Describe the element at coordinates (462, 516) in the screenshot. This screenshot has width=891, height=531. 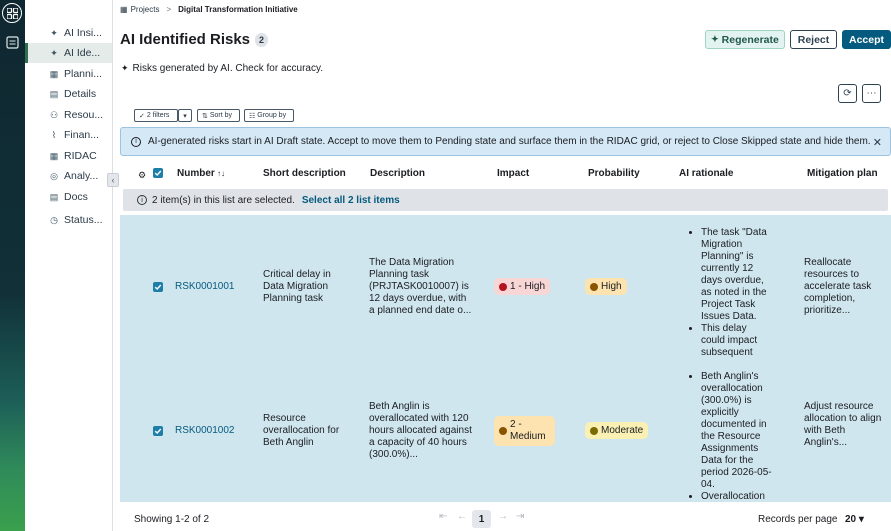
I see `prev-page-icon: ←` at that location.